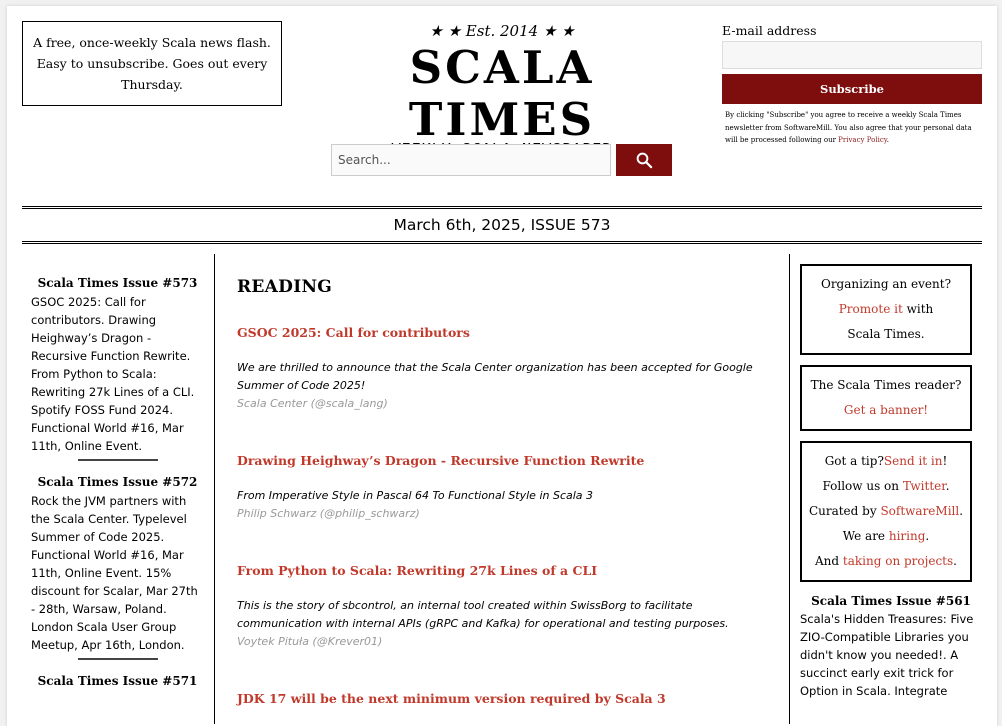 The height and width of the screenshot is (726, 1002). I want to click on search-button, so click(644, 160).